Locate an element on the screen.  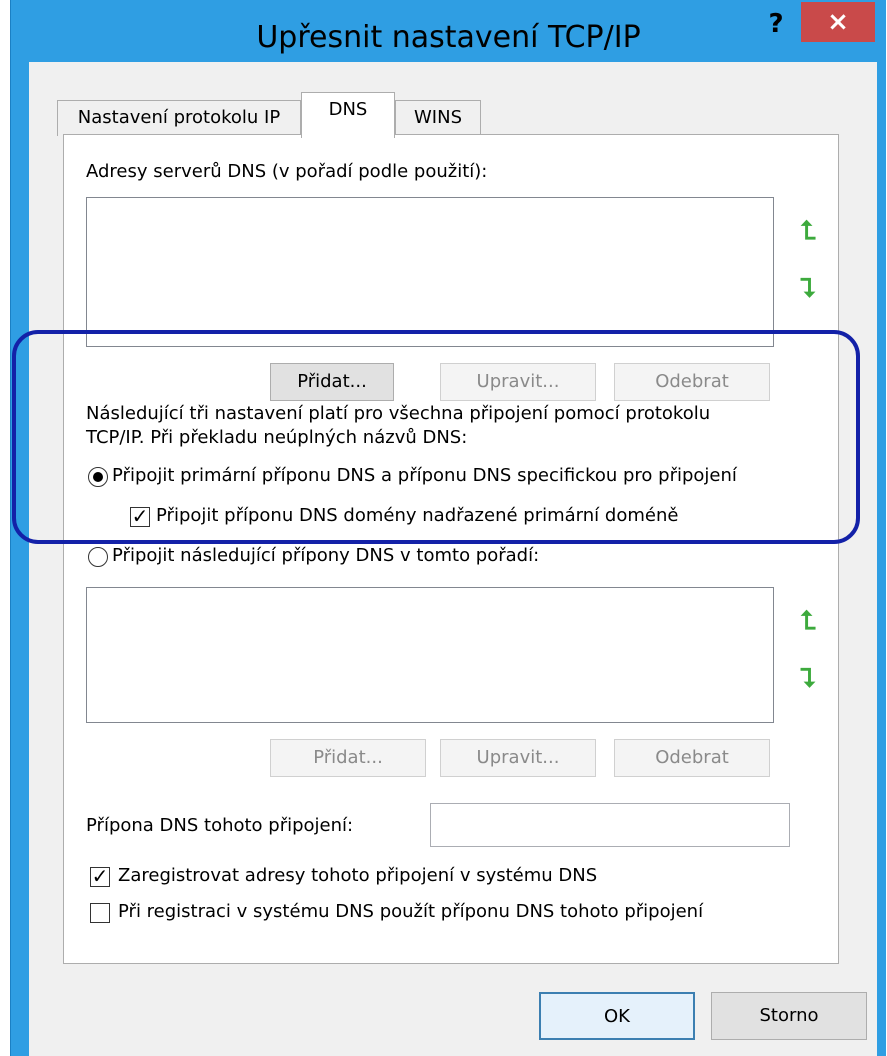
close-button: × is located at coordinates (838, 22).